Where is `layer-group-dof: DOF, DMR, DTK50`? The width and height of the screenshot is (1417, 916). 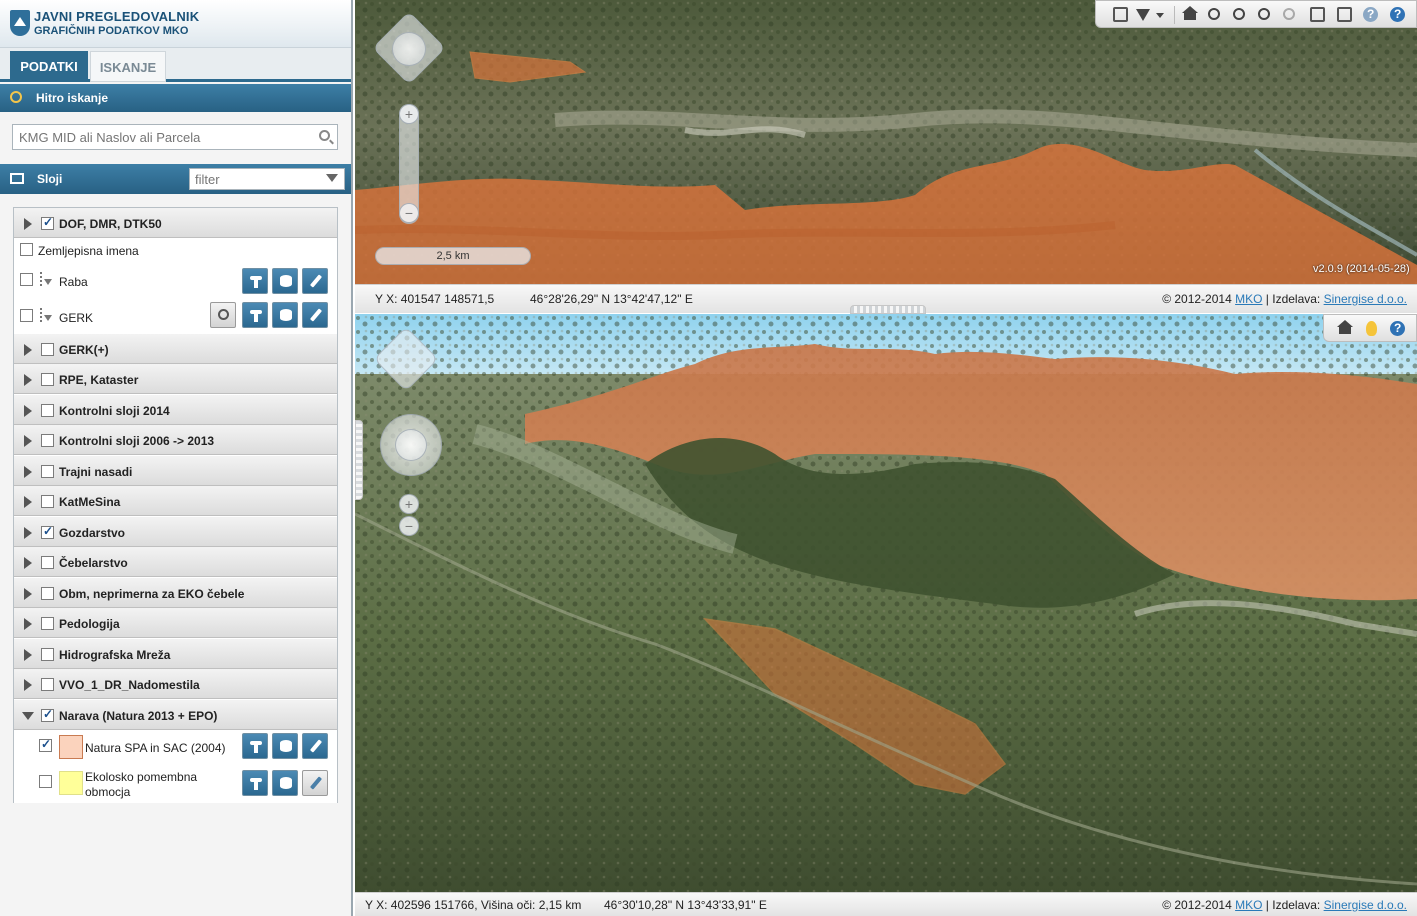 layer-group-dof: DOF, DMR, DTK50 is located at coordinates (175, 223).